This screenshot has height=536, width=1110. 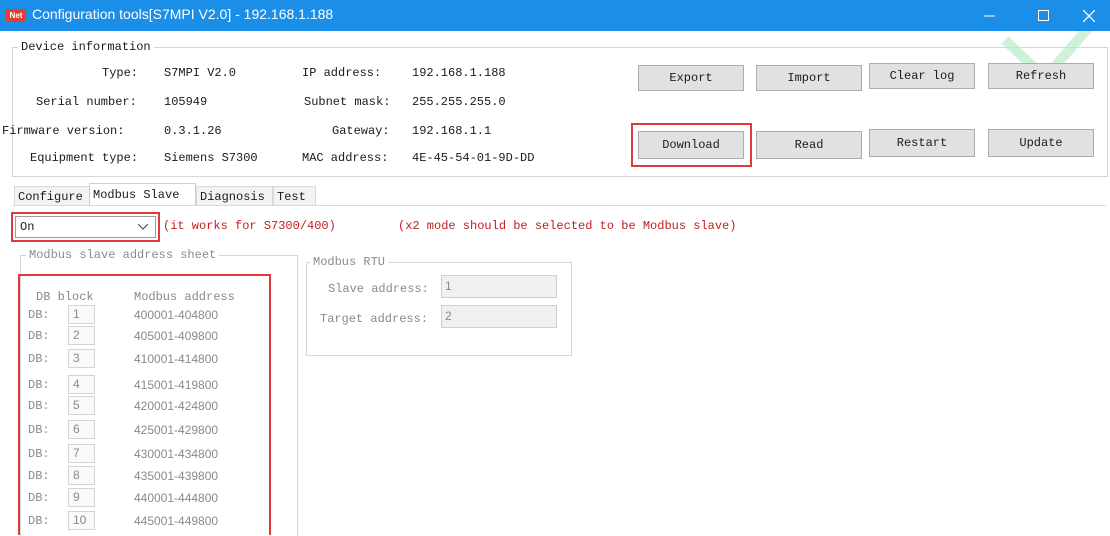 I want to click on db-number-input: 1, so click(x=81, y=314).